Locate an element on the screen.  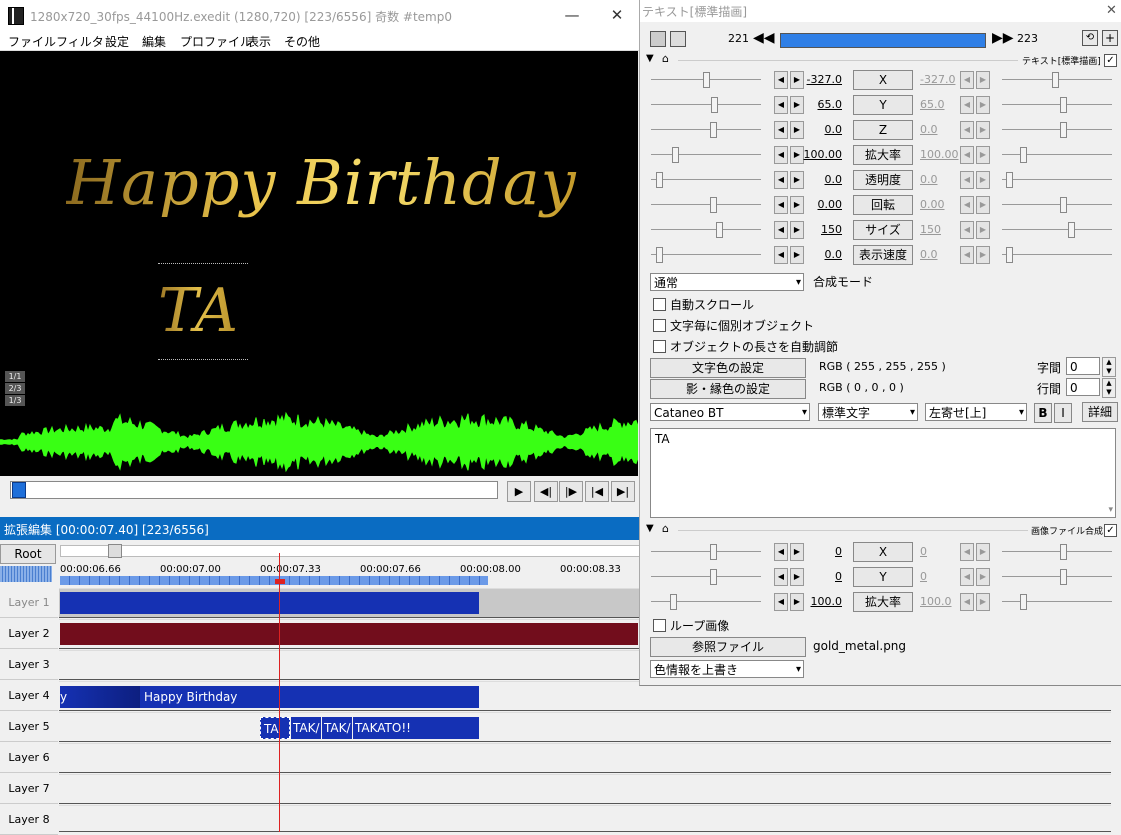
layer-label: Layer 5 is located at coordinates (29, 727).